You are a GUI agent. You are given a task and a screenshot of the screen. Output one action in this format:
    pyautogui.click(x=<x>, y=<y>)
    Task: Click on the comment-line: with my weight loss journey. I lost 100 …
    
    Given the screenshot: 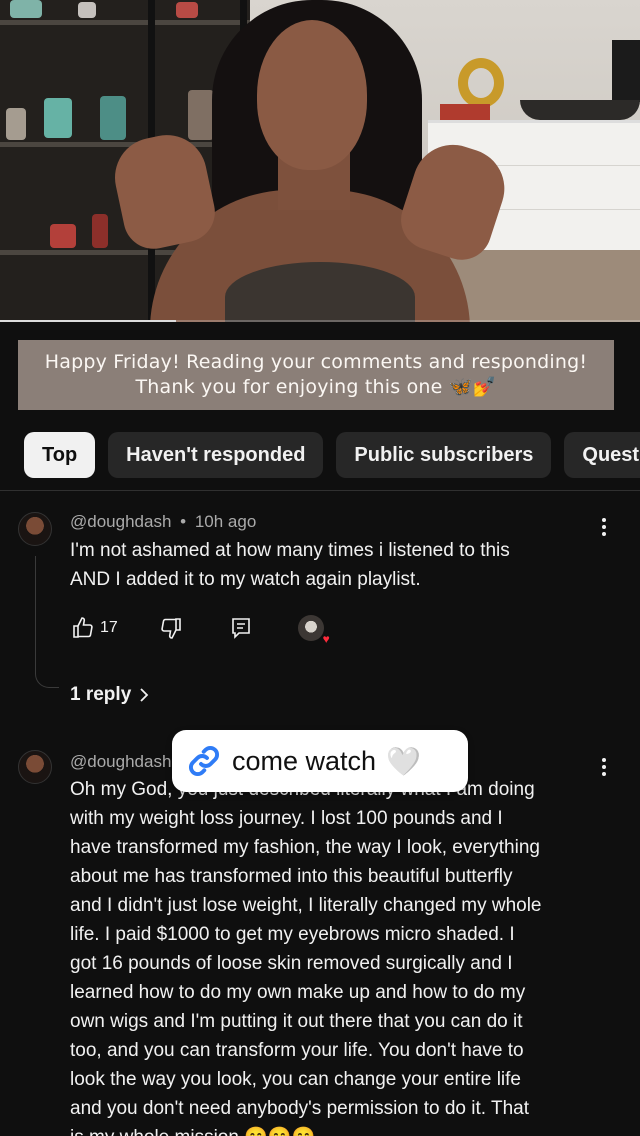 What is the action you would take?
    pyautogui.click(x=286, y=818)
    